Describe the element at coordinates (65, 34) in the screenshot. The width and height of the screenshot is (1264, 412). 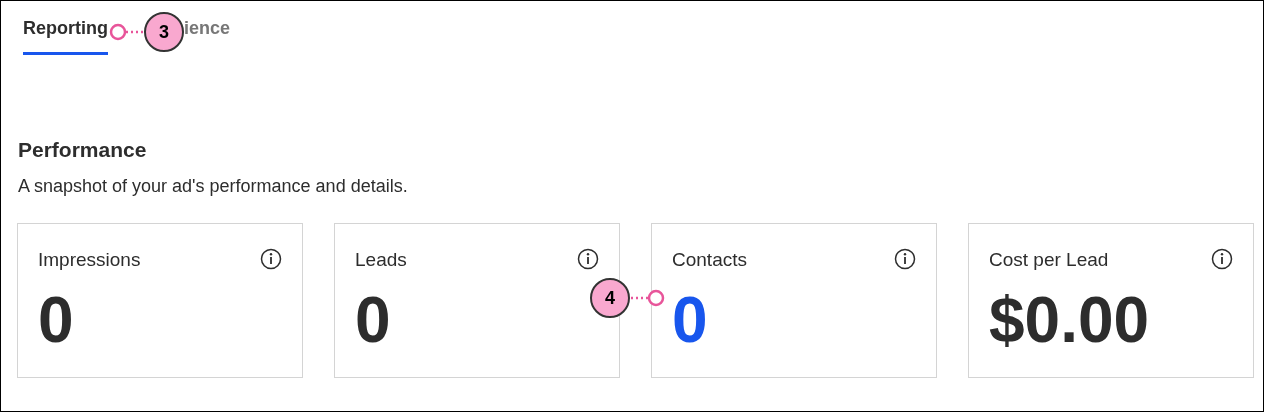
I see `tab: Reporting` at that location.